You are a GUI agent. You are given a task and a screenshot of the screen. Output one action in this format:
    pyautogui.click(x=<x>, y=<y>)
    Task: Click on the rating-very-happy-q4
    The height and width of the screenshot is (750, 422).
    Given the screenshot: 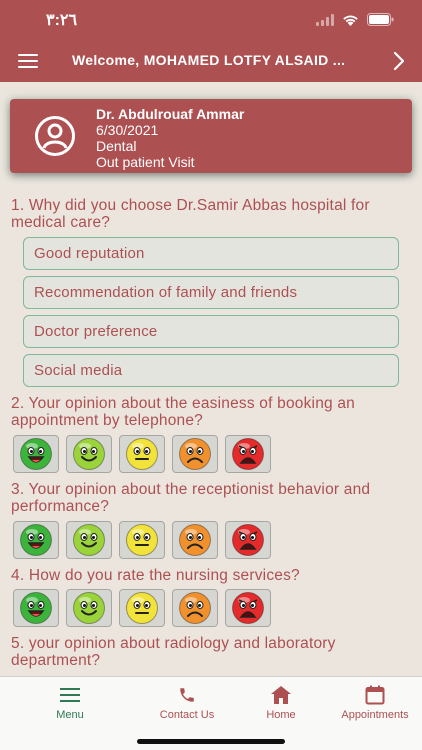 What is the action you would take?
    pyautogui.click(x=36, y=608)
    